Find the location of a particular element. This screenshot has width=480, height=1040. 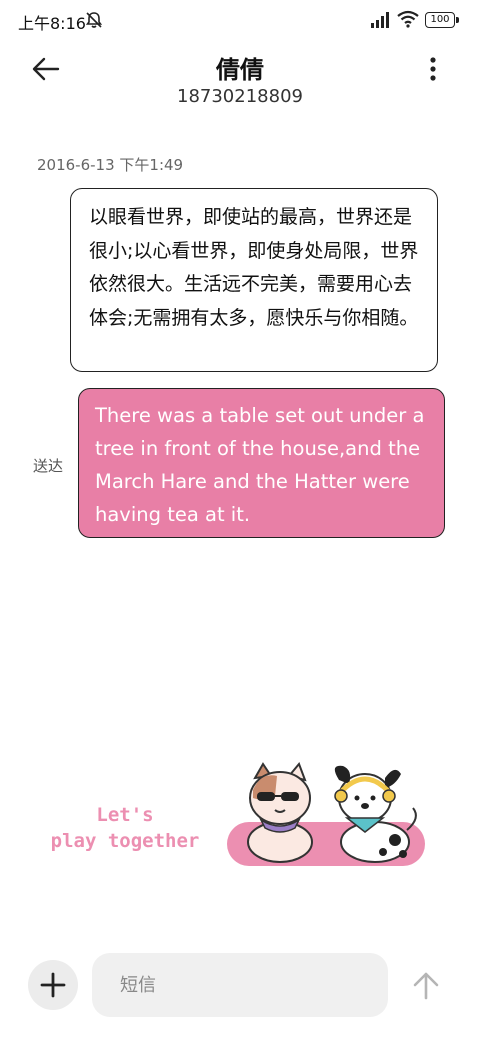

sticker-text-line2: play together is located at coordinates (125, 841).